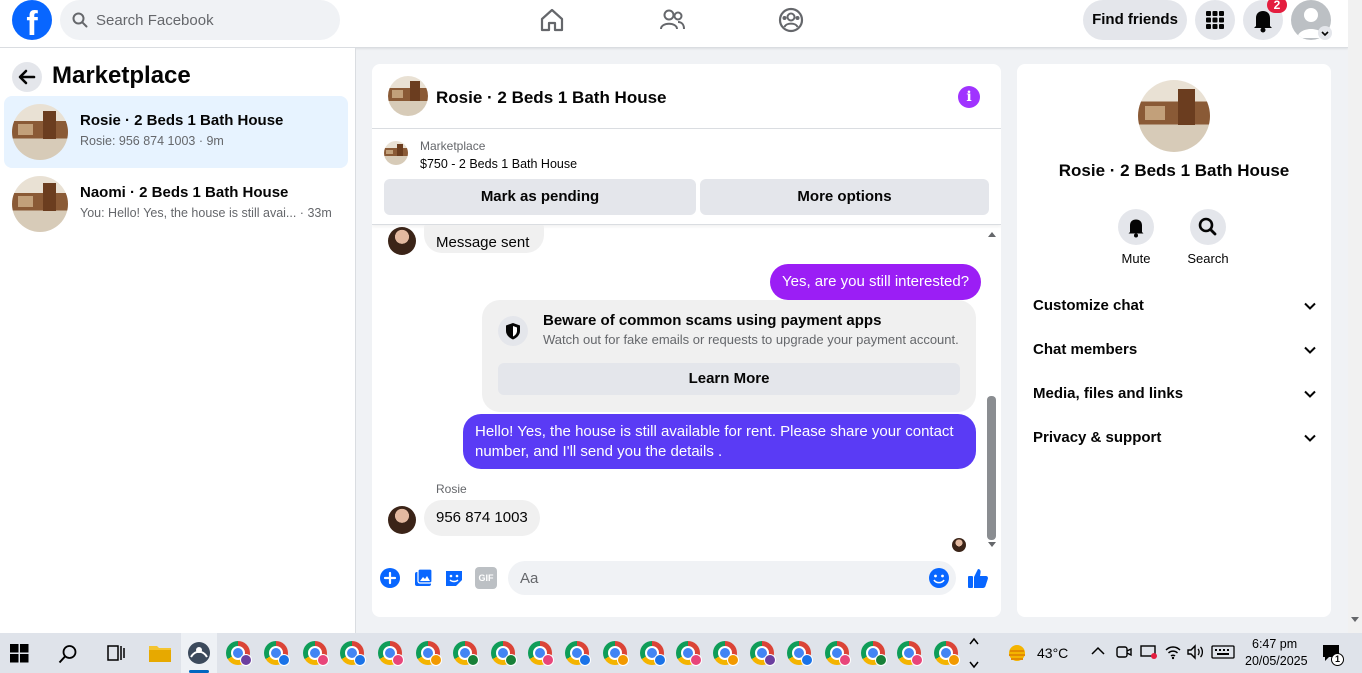 Image resolution: width=1362 pixels, height=673 pixels. I want to click on active-app-highlight, so click(199, 653).